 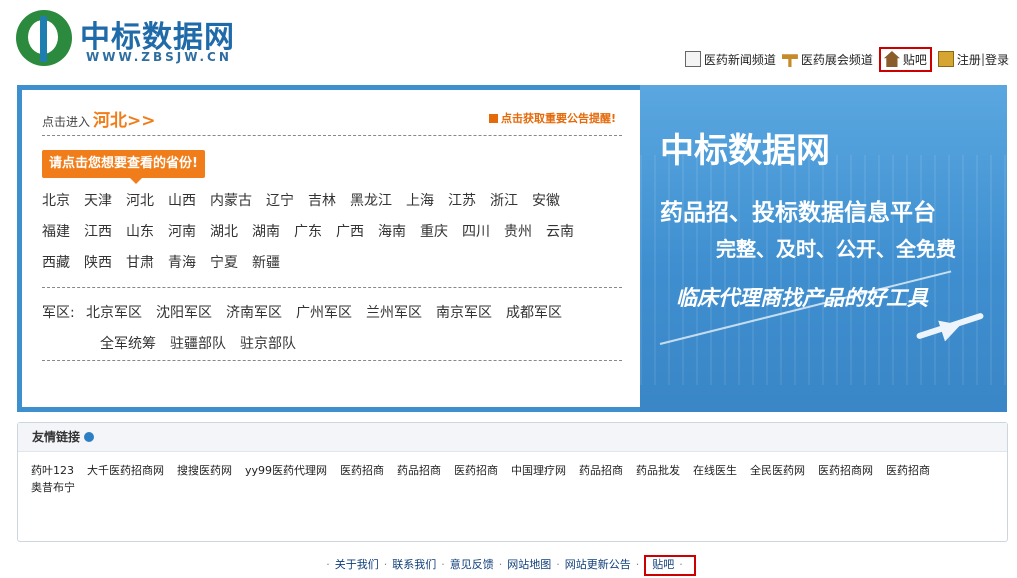 I want to click on nav-news-channel: 医药新闻频道, so click(x=730, y=59).